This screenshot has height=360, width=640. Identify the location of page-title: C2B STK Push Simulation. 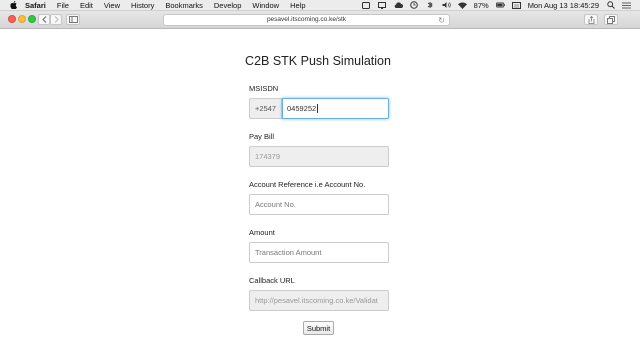
(318, 61).